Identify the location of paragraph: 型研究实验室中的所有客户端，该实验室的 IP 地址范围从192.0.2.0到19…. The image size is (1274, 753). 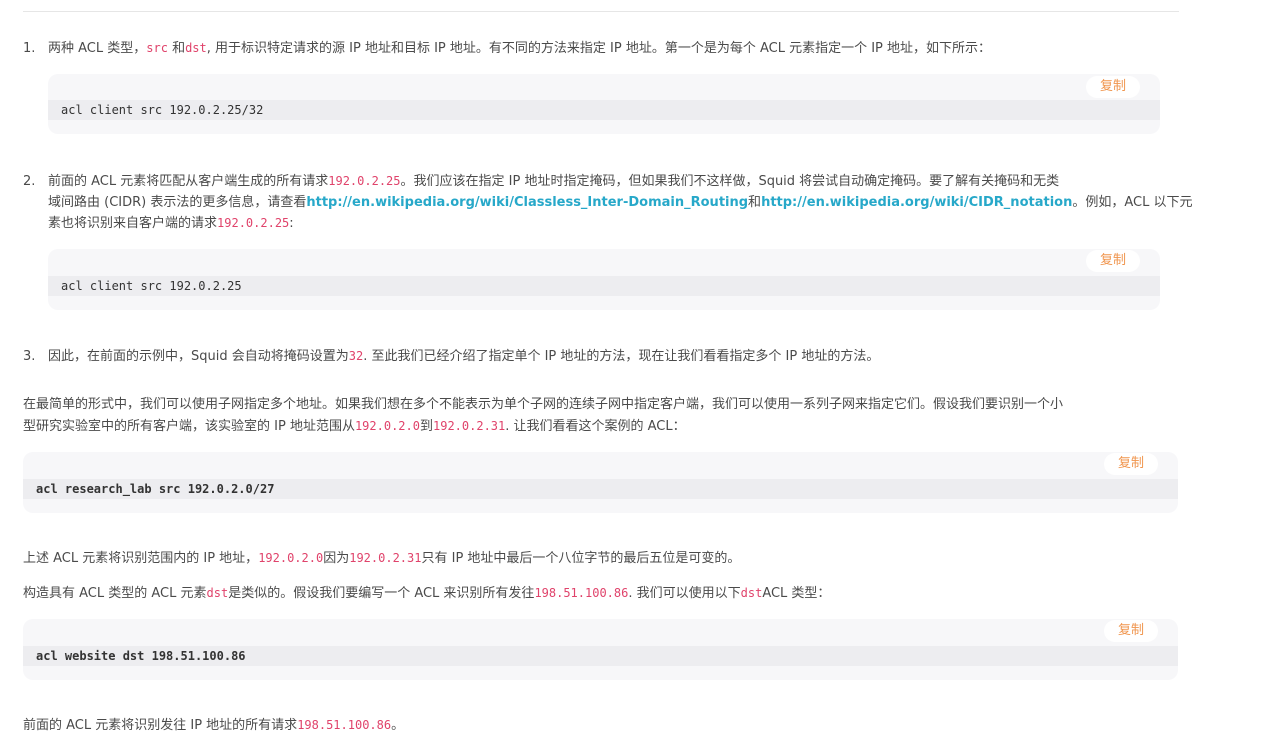
(354, 426).